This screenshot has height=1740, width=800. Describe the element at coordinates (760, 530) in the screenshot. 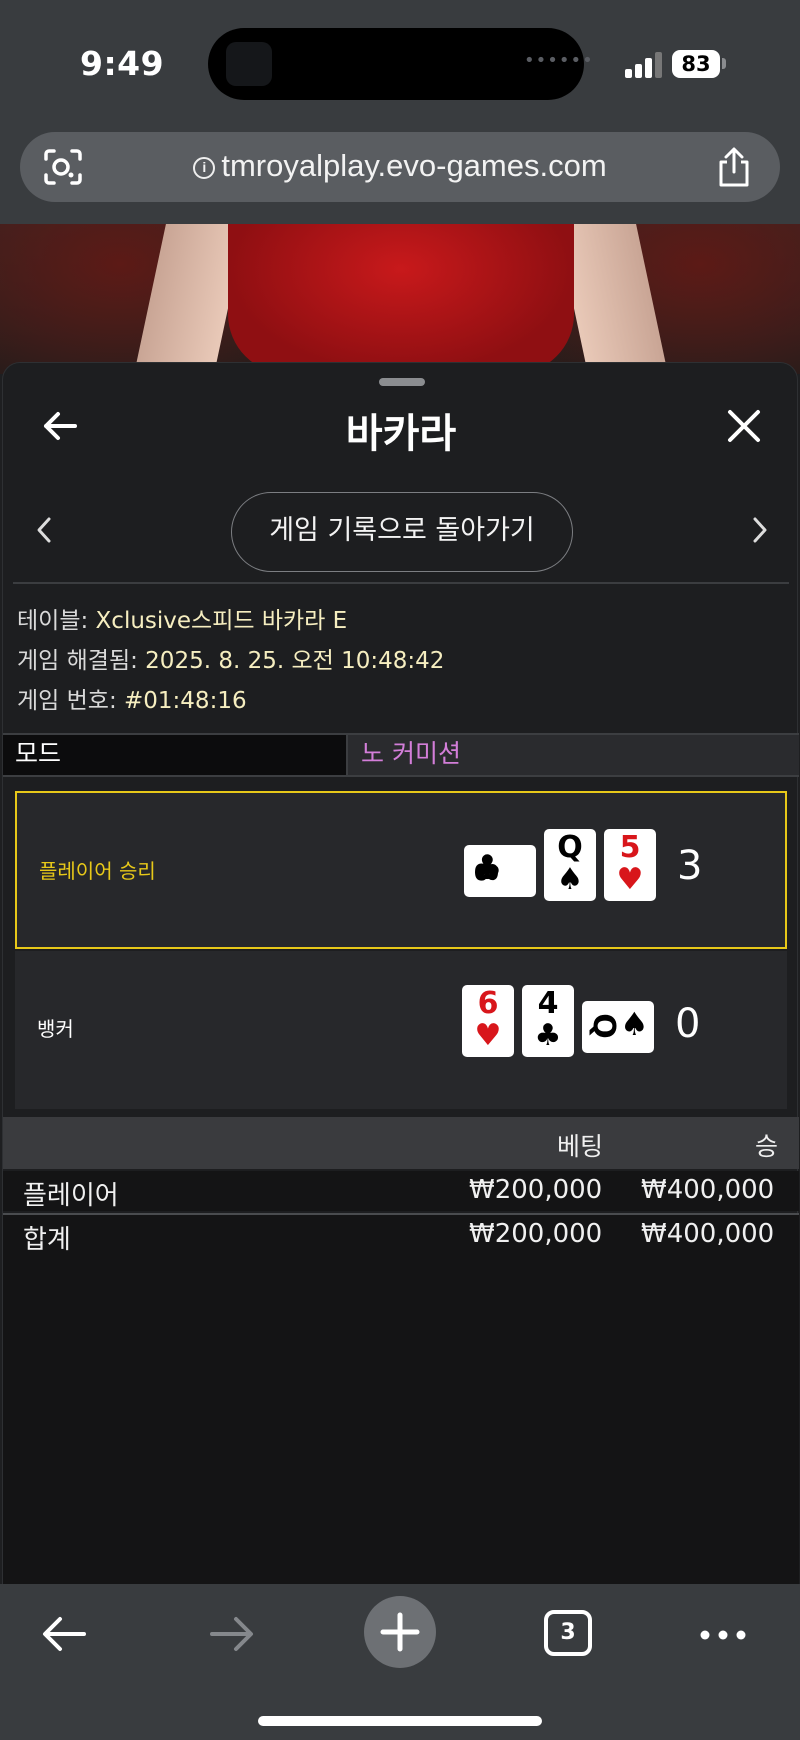

I see `chevron-right-icon` at that location.